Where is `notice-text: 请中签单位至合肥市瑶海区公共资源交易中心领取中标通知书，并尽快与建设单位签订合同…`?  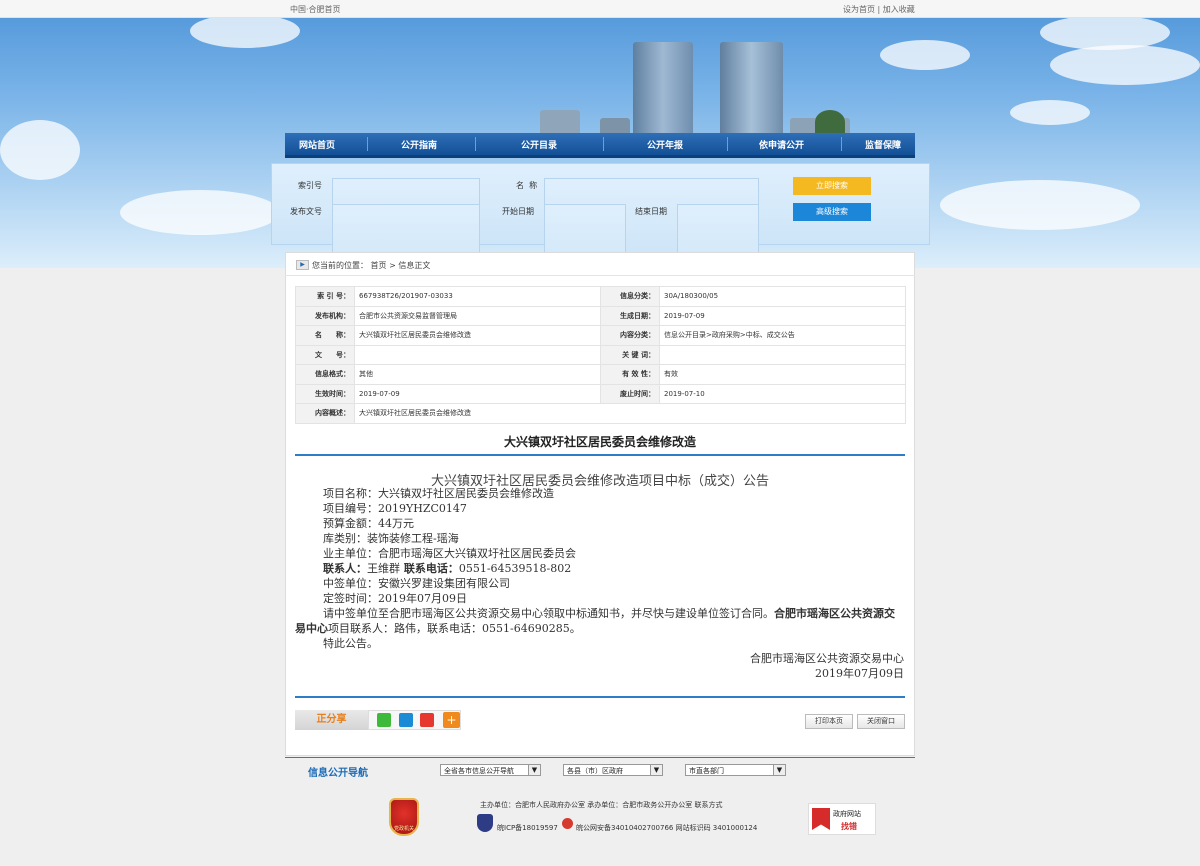
notice-text: 请中签单位至合肥市瑶海区公共资源交易中心领取中标通知书，并尽快与建设单位签订合同… is located at coordinates (548, 613).